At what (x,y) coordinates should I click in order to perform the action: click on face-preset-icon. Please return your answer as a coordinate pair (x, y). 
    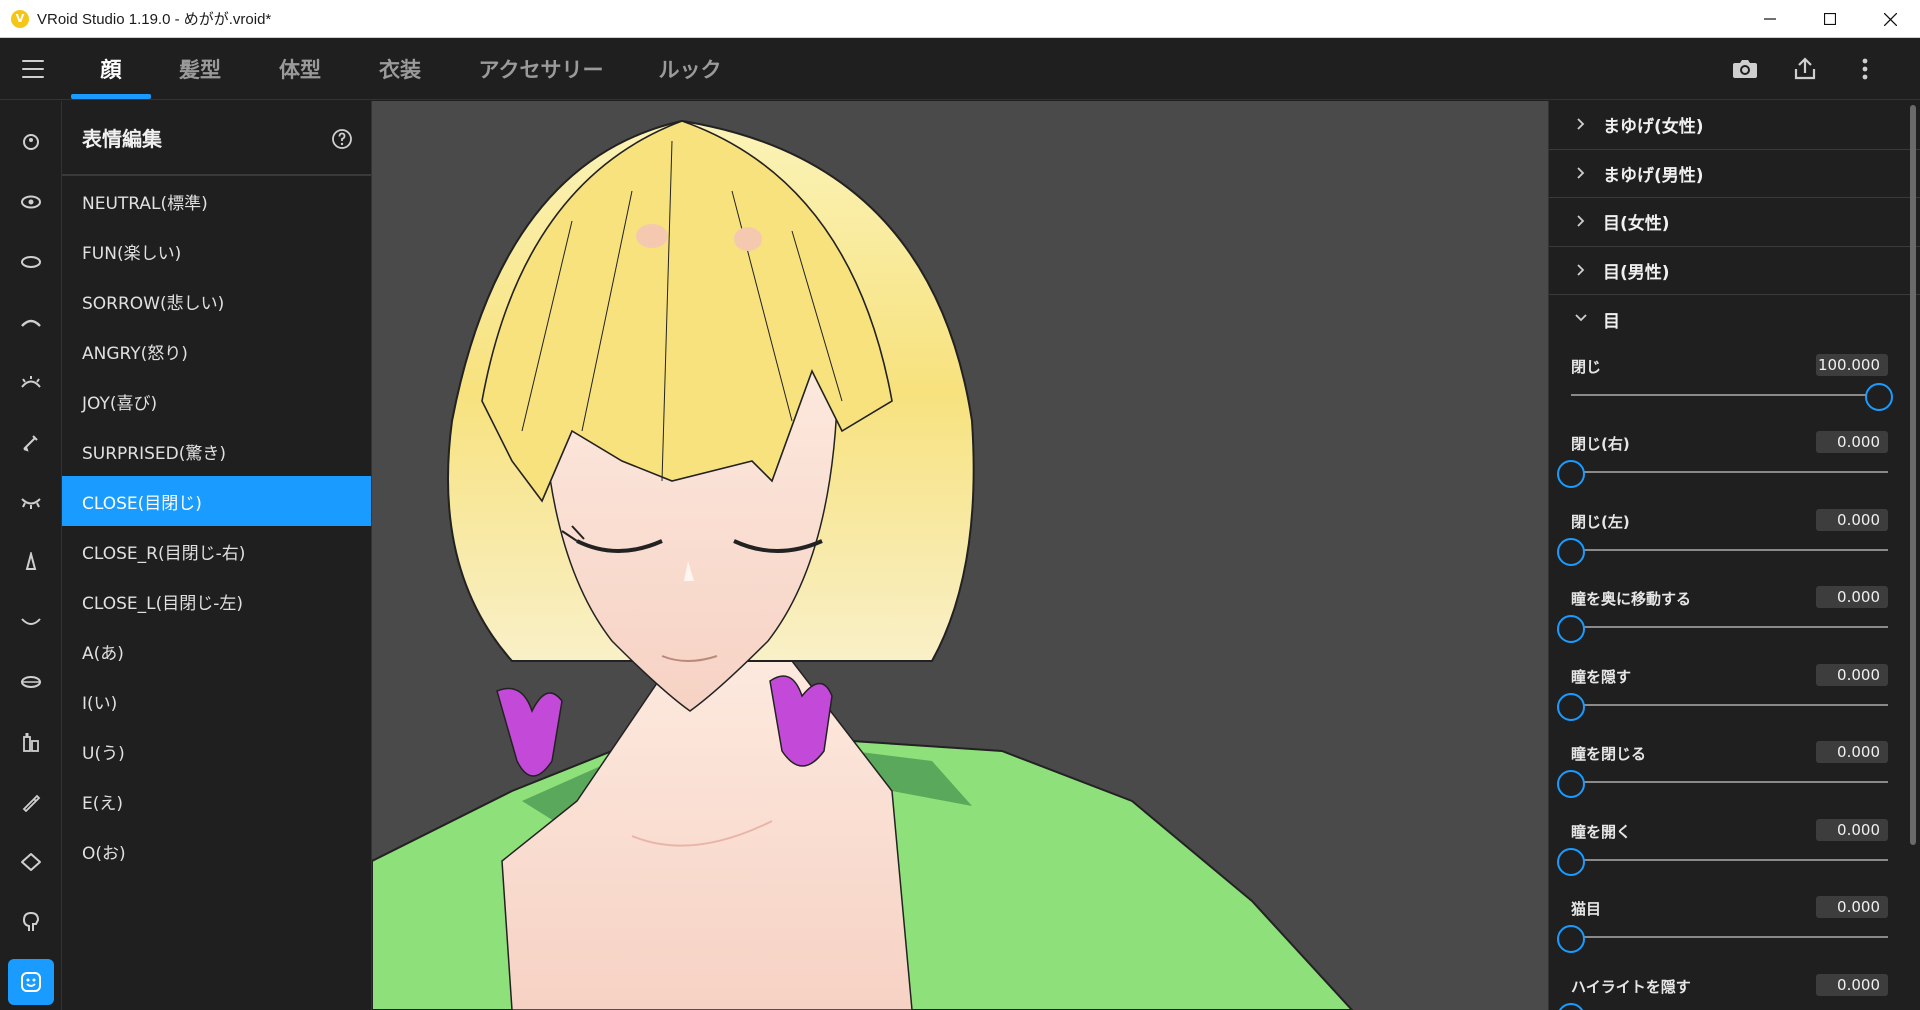
    Looking at the image, I should click on (31, 142).